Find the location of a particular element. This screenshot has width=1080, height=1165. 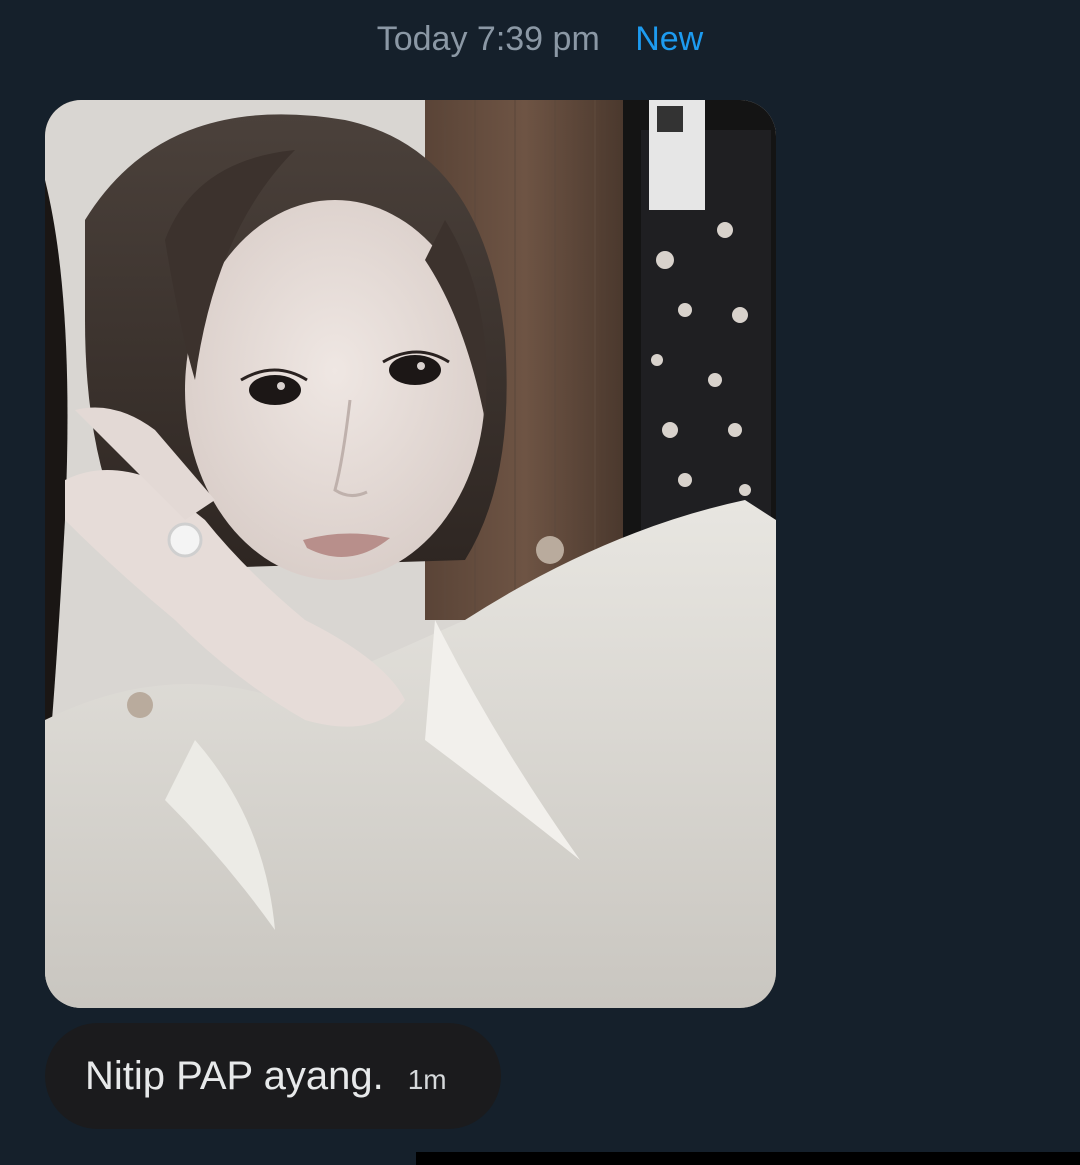

message-timestamp: 1m is located at coordinates (427, 1079).